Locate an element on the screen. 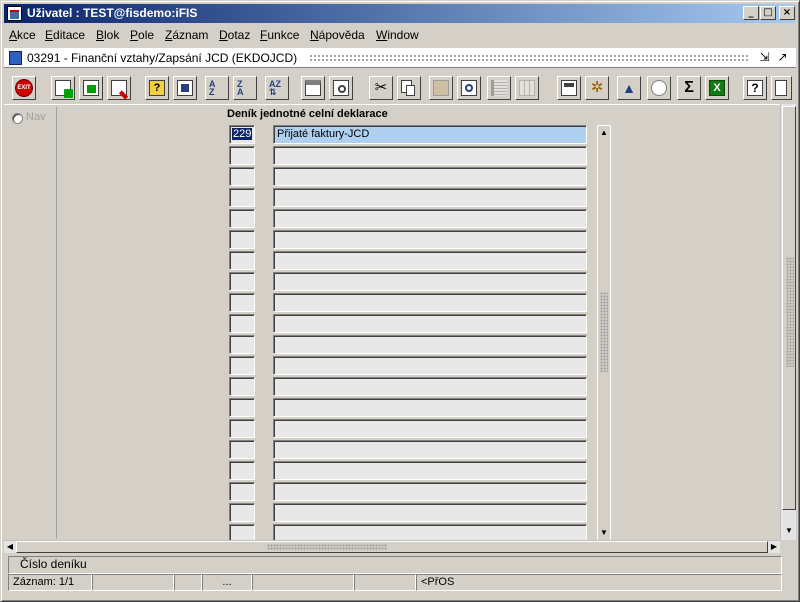 This screenshot has width=800, height=602. status-cell-empty is located at coordinates (303, 582).